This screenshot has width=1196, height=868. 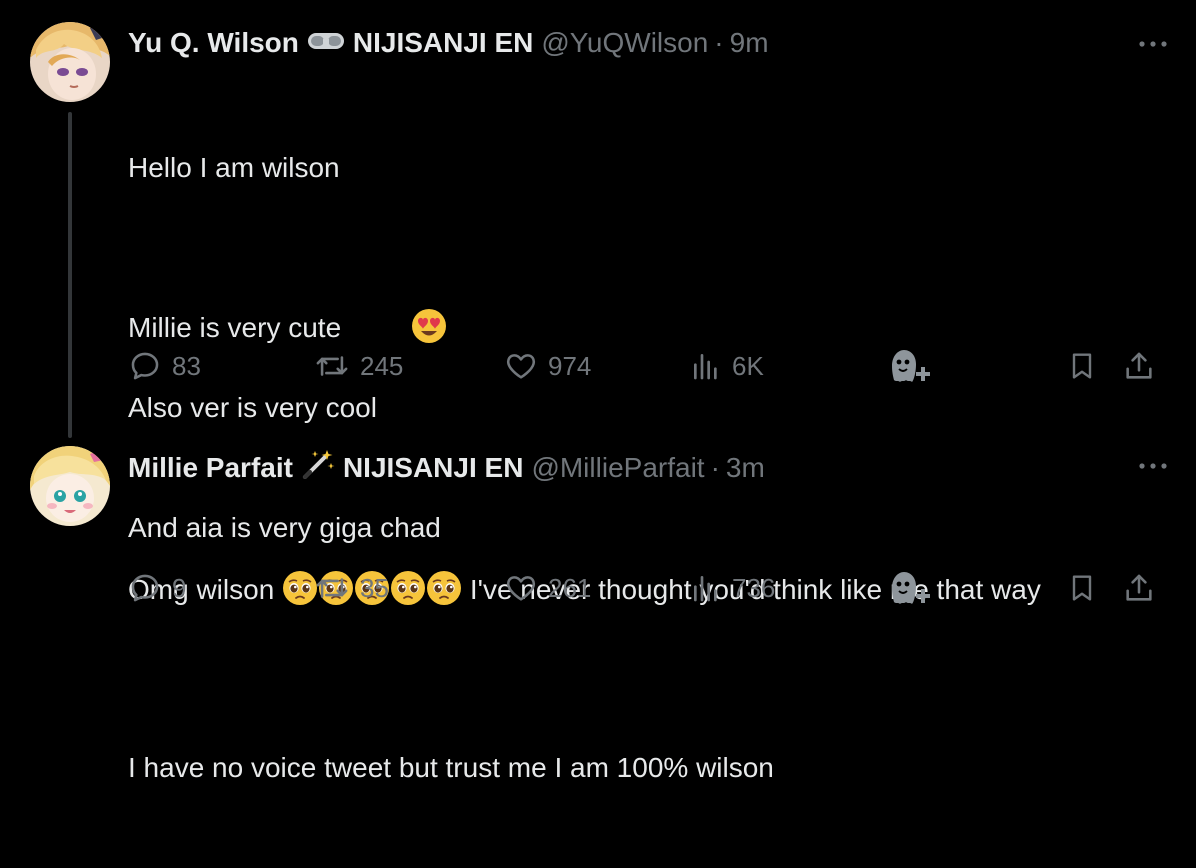 I want to click on heart-eyes-emoji-icon, so click(x=398, y=305).